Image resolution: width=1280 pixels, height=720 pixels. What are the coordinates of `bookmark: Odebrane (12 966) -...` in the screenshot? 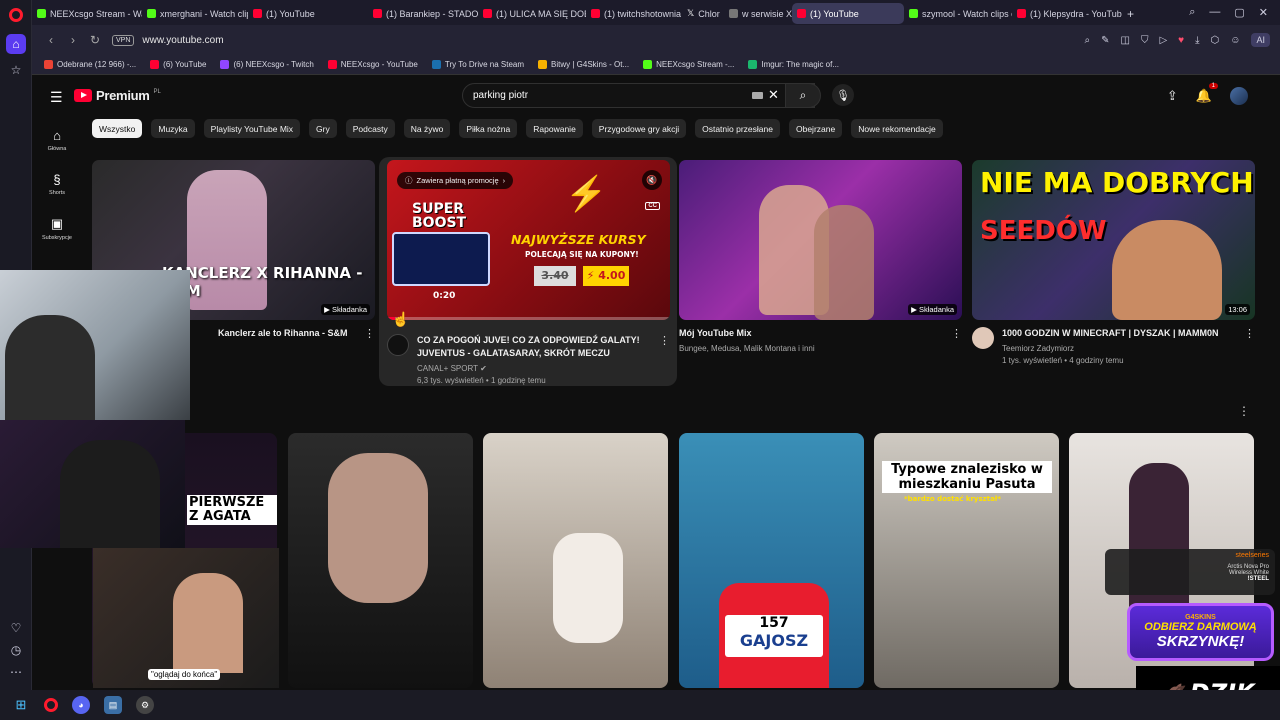 It's located at (90, 64).